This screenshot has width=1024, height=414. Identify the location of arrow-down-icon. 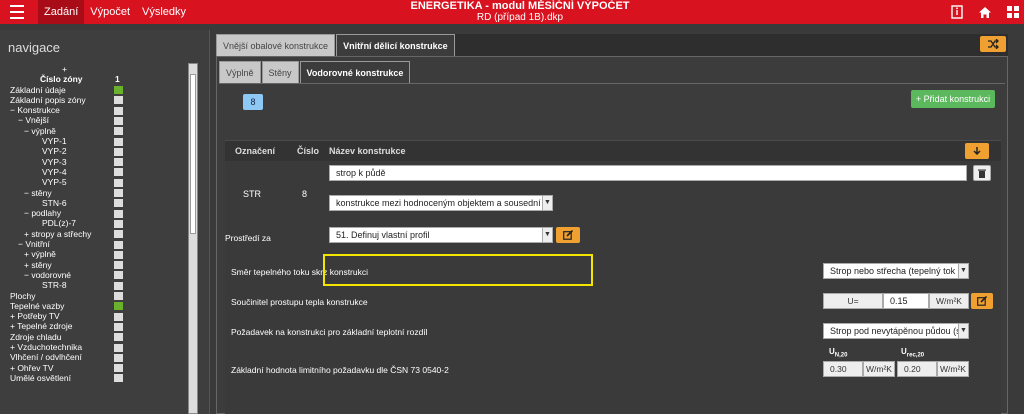
(977, 151).